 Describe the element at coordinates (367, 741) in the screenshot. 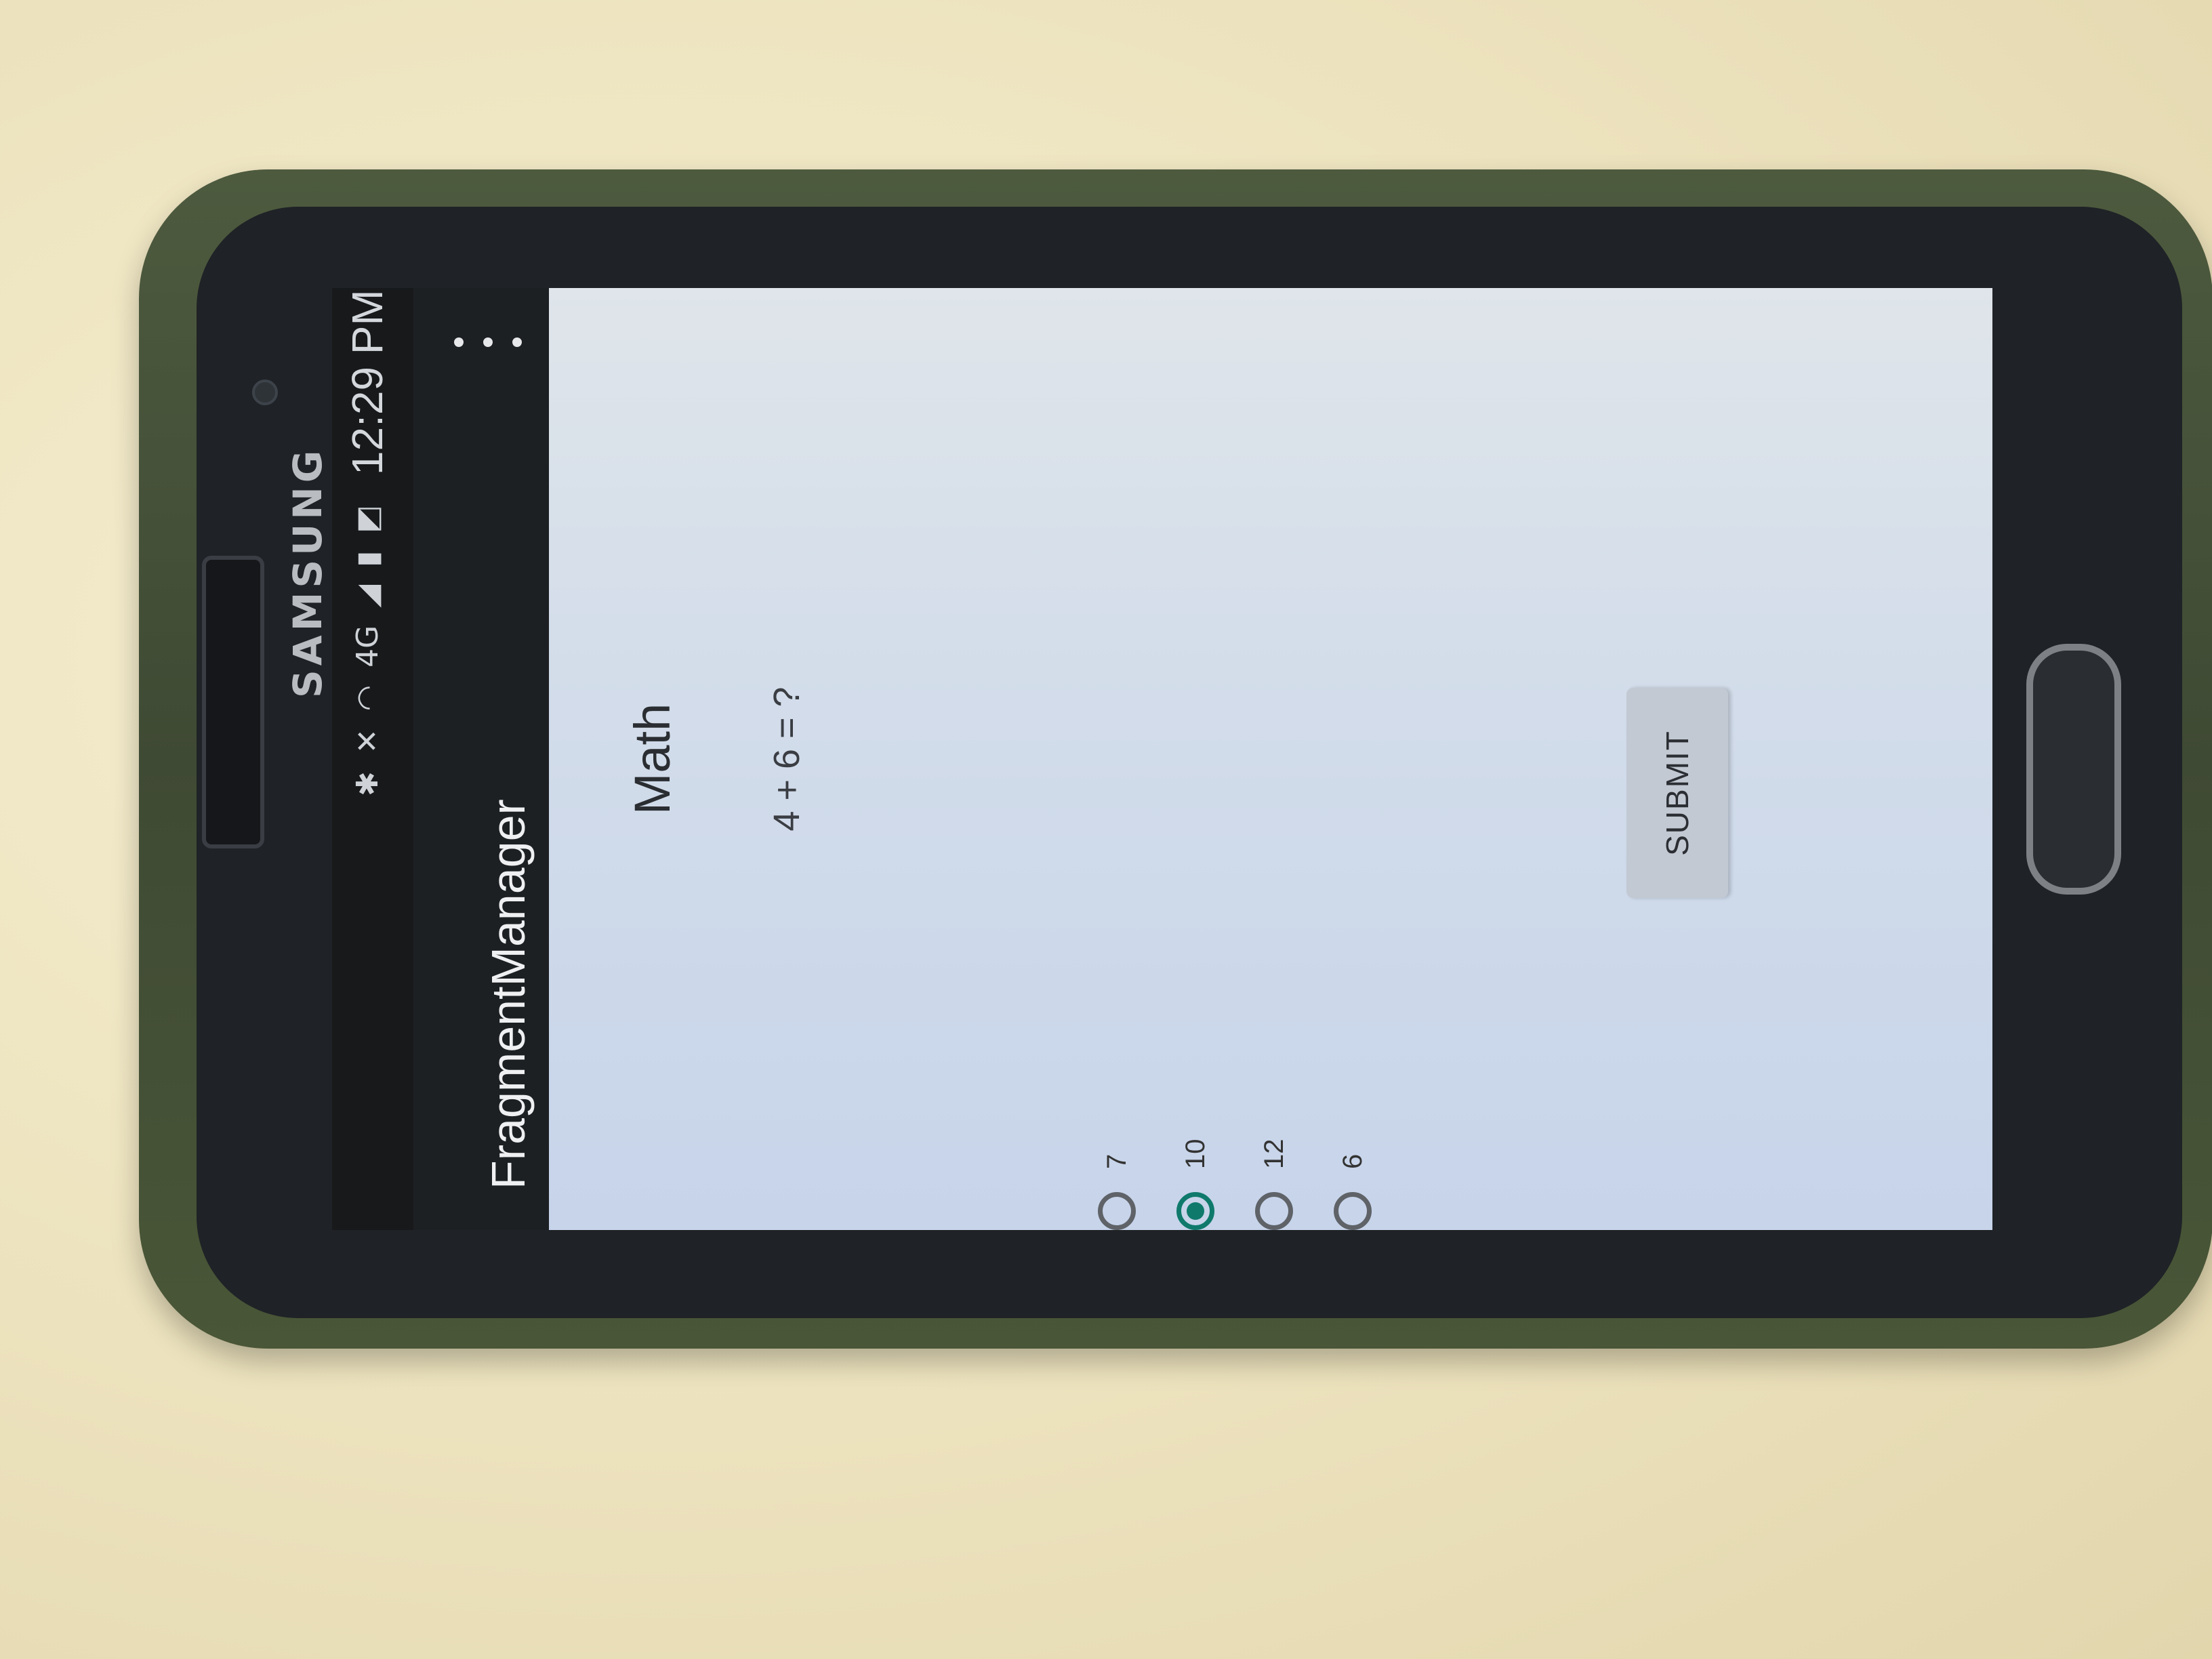

I see `mute-icon: ✕` at that location.